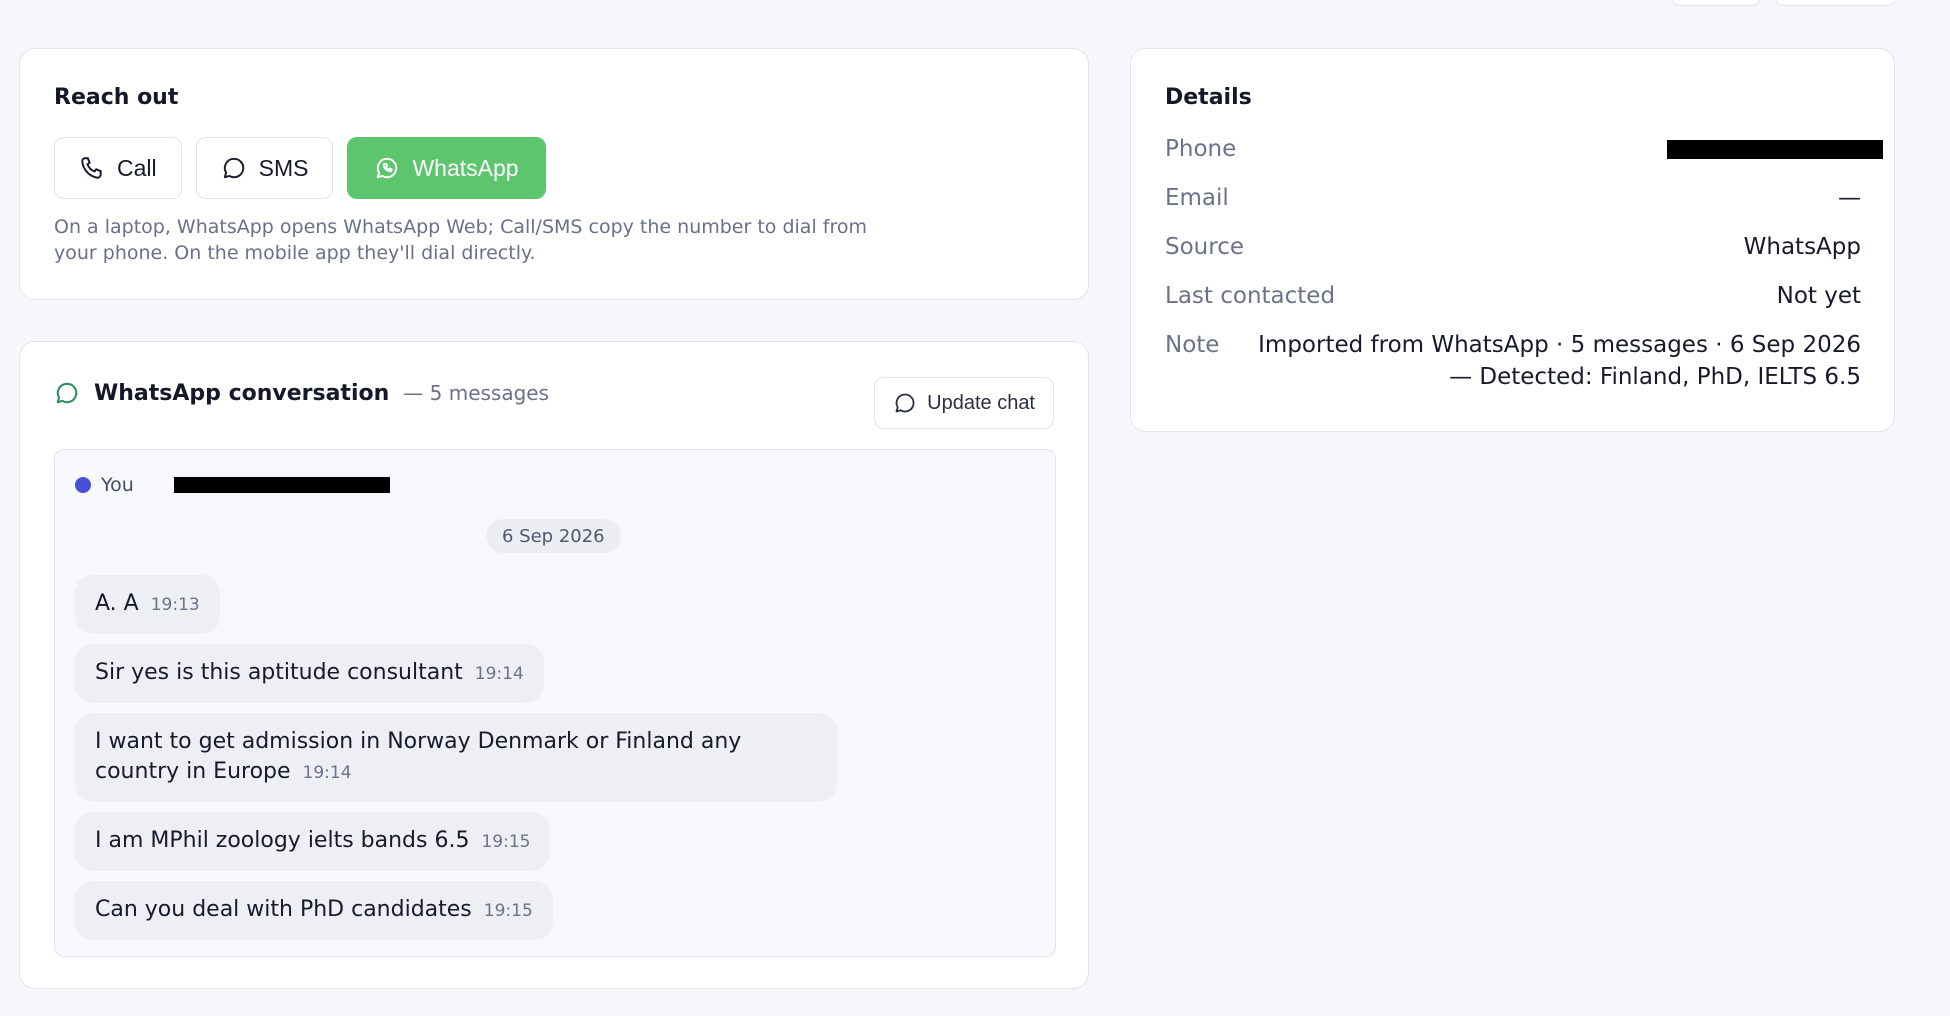 Image resolution: width=1950 pixels, height=1016 pixels. I want to click on email-value: —, so click(1849, 198).